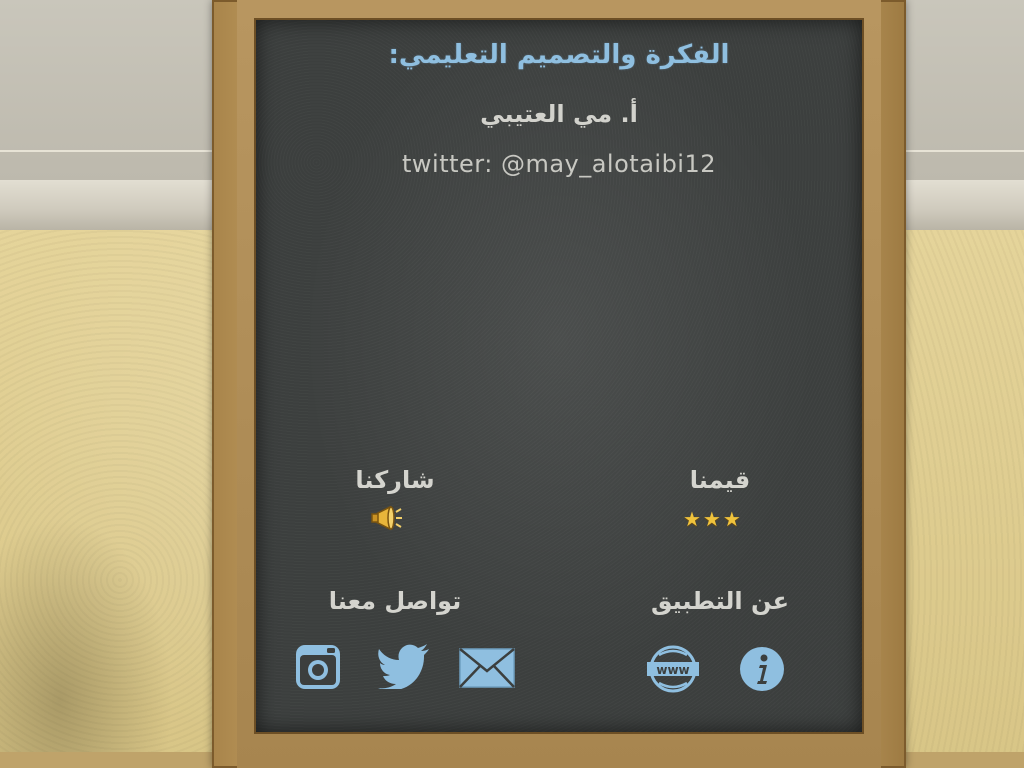  Describe the element at coordinates (559, 55) in the screenshot. I see `credits-title: الفكرة والتصميم التعليمي:` at that location.